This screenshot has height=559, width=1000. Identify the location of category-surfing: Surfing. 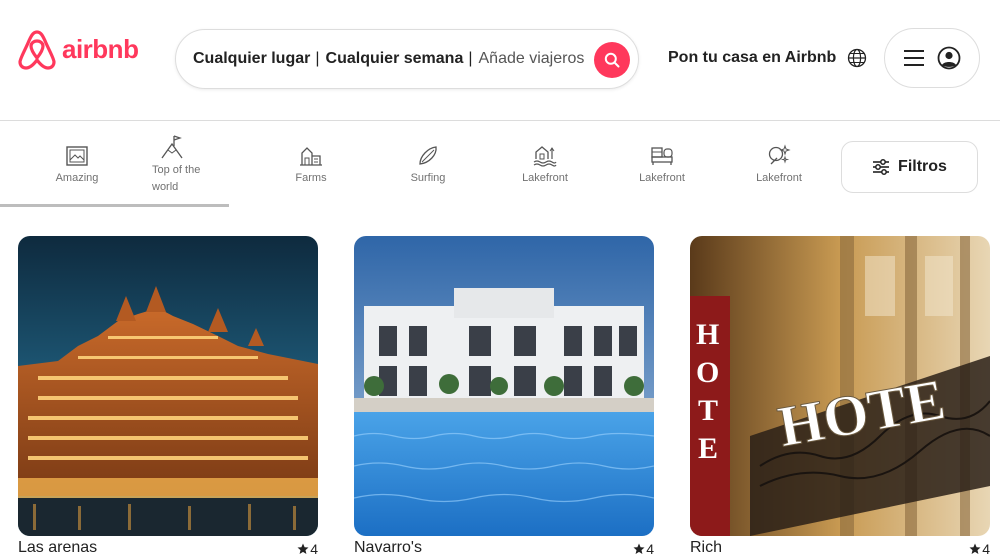
(428, 165).